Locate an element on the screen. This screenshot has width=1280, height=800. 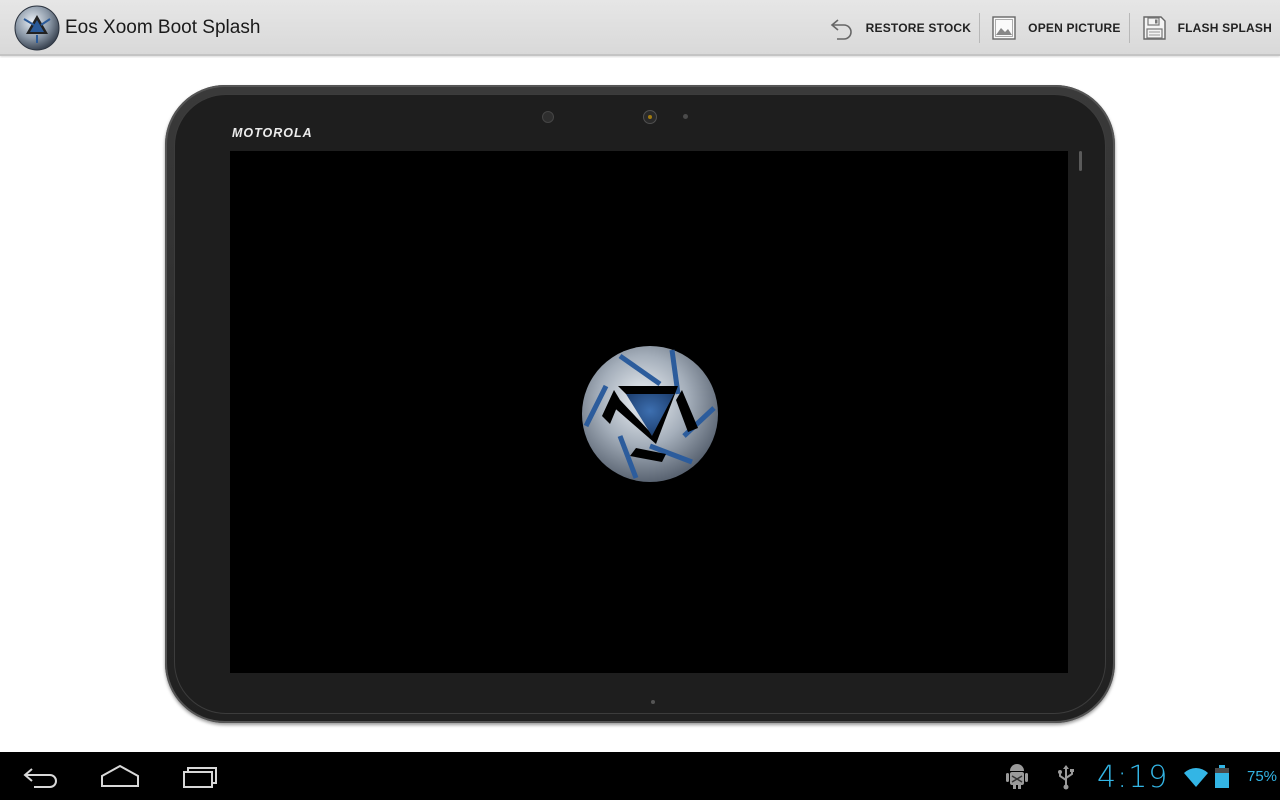
restore-stock-label: RESTORE STOCK is located at coordinates (918, 28).